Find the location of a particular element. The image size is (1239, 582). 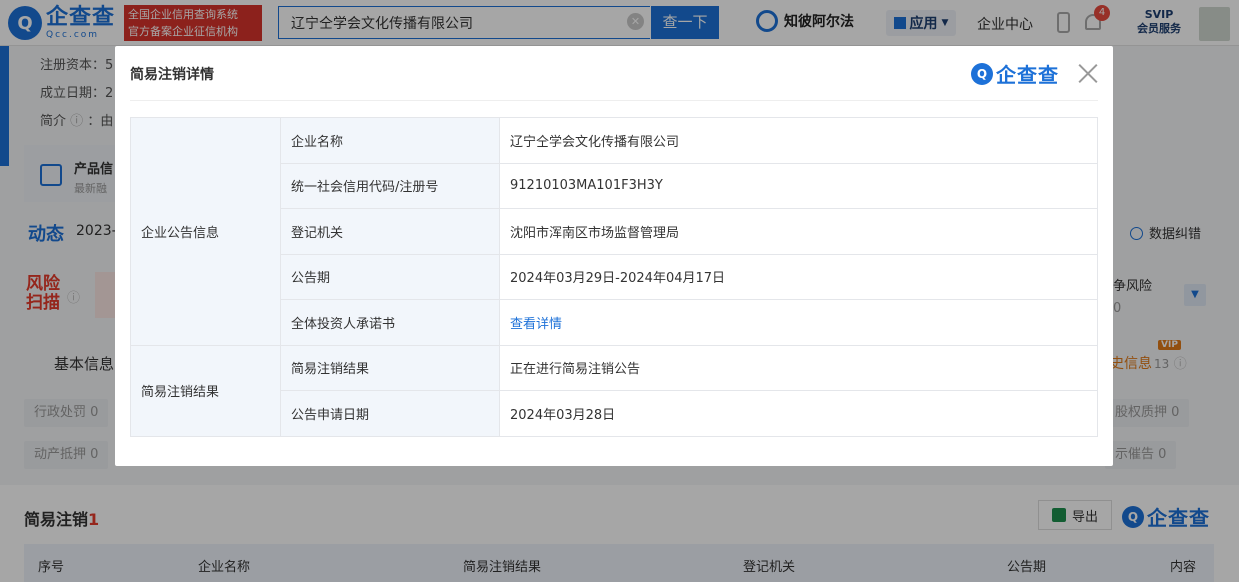

table-row: 简易注销结果 简易注销结果 正在进行简易注销公告 is located at coordinates (614, 390).